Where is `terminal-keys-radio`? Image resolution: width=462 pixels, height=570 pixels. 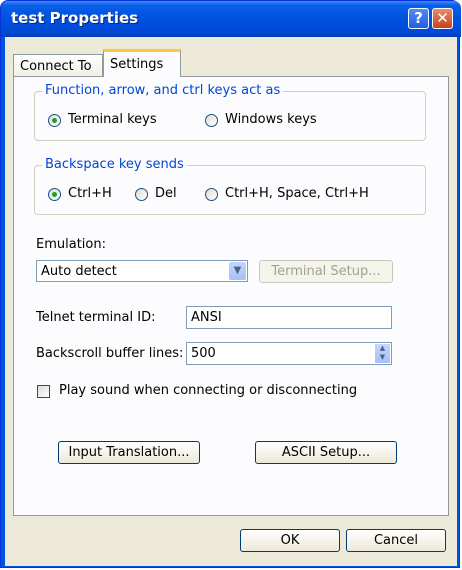 terminal-keys-radio is located at coordinates (54, 120).